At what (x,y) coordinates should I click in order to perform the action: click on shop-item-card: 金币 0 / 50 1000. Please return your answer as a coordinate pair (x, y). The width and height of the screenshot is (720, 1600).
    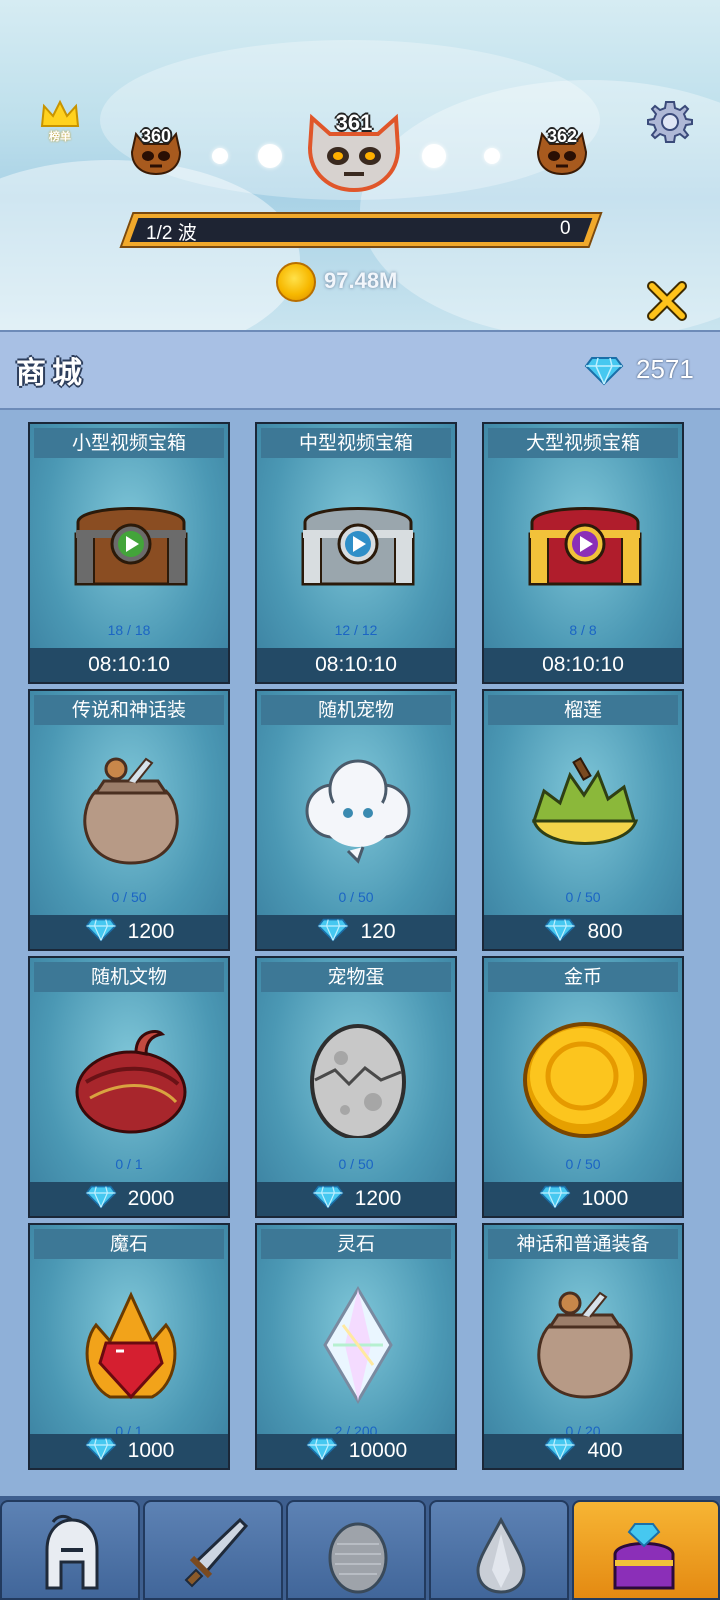
    Looking at the image, I should click on (583, 1087).